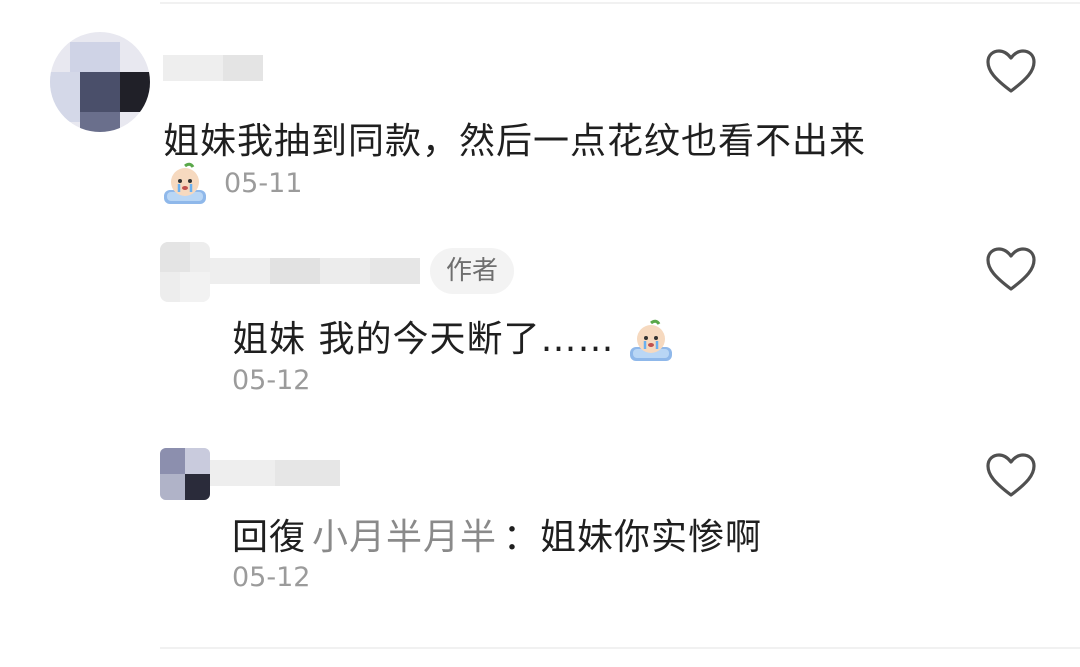  What do you see at coordinates (515, 141) in the screenshot?
I see `comment-text: 姐妹我抽到同款，然后一点花纹也看不出来` at bounding box center [515, 141].